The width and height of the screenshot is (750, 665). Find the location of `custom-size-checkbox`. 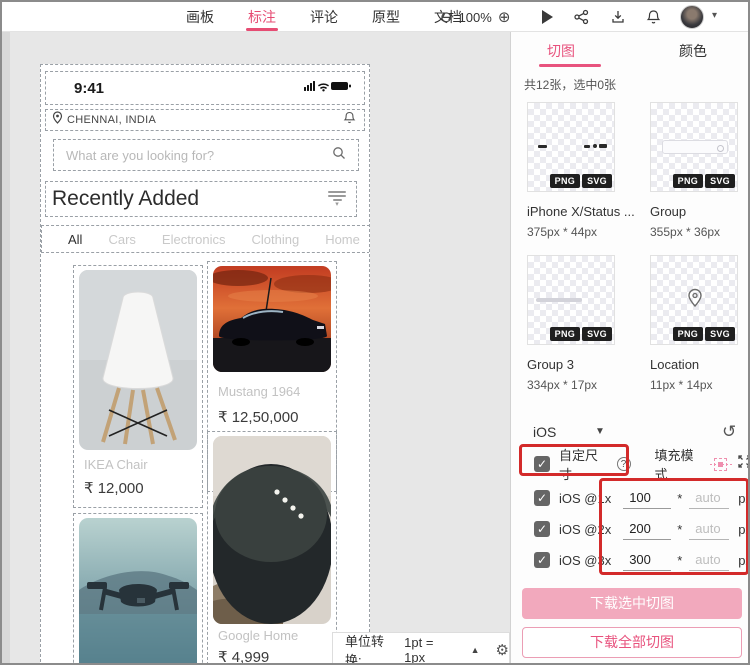

custom-size-checkbox is located at coordinates (542, 464).